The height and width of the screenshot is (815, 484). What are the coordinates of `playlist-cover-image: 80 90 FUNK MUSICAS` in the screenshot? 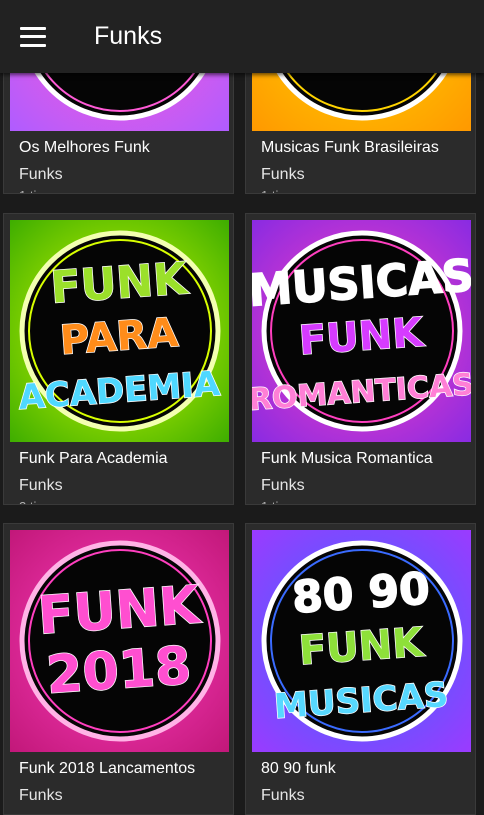 It's located at (361, 641).